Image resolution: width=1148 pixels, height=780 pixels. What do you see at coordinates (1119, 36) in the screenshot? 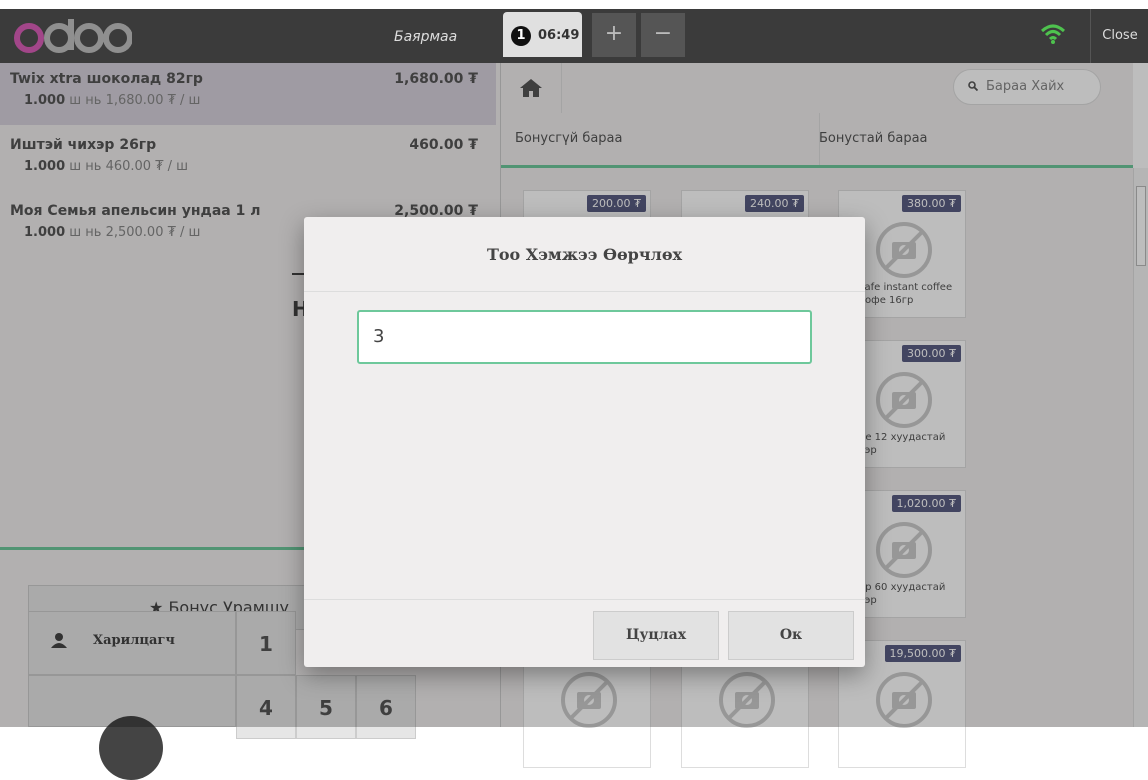
I see `close-button: Close` at bounding box center [1119, 36].